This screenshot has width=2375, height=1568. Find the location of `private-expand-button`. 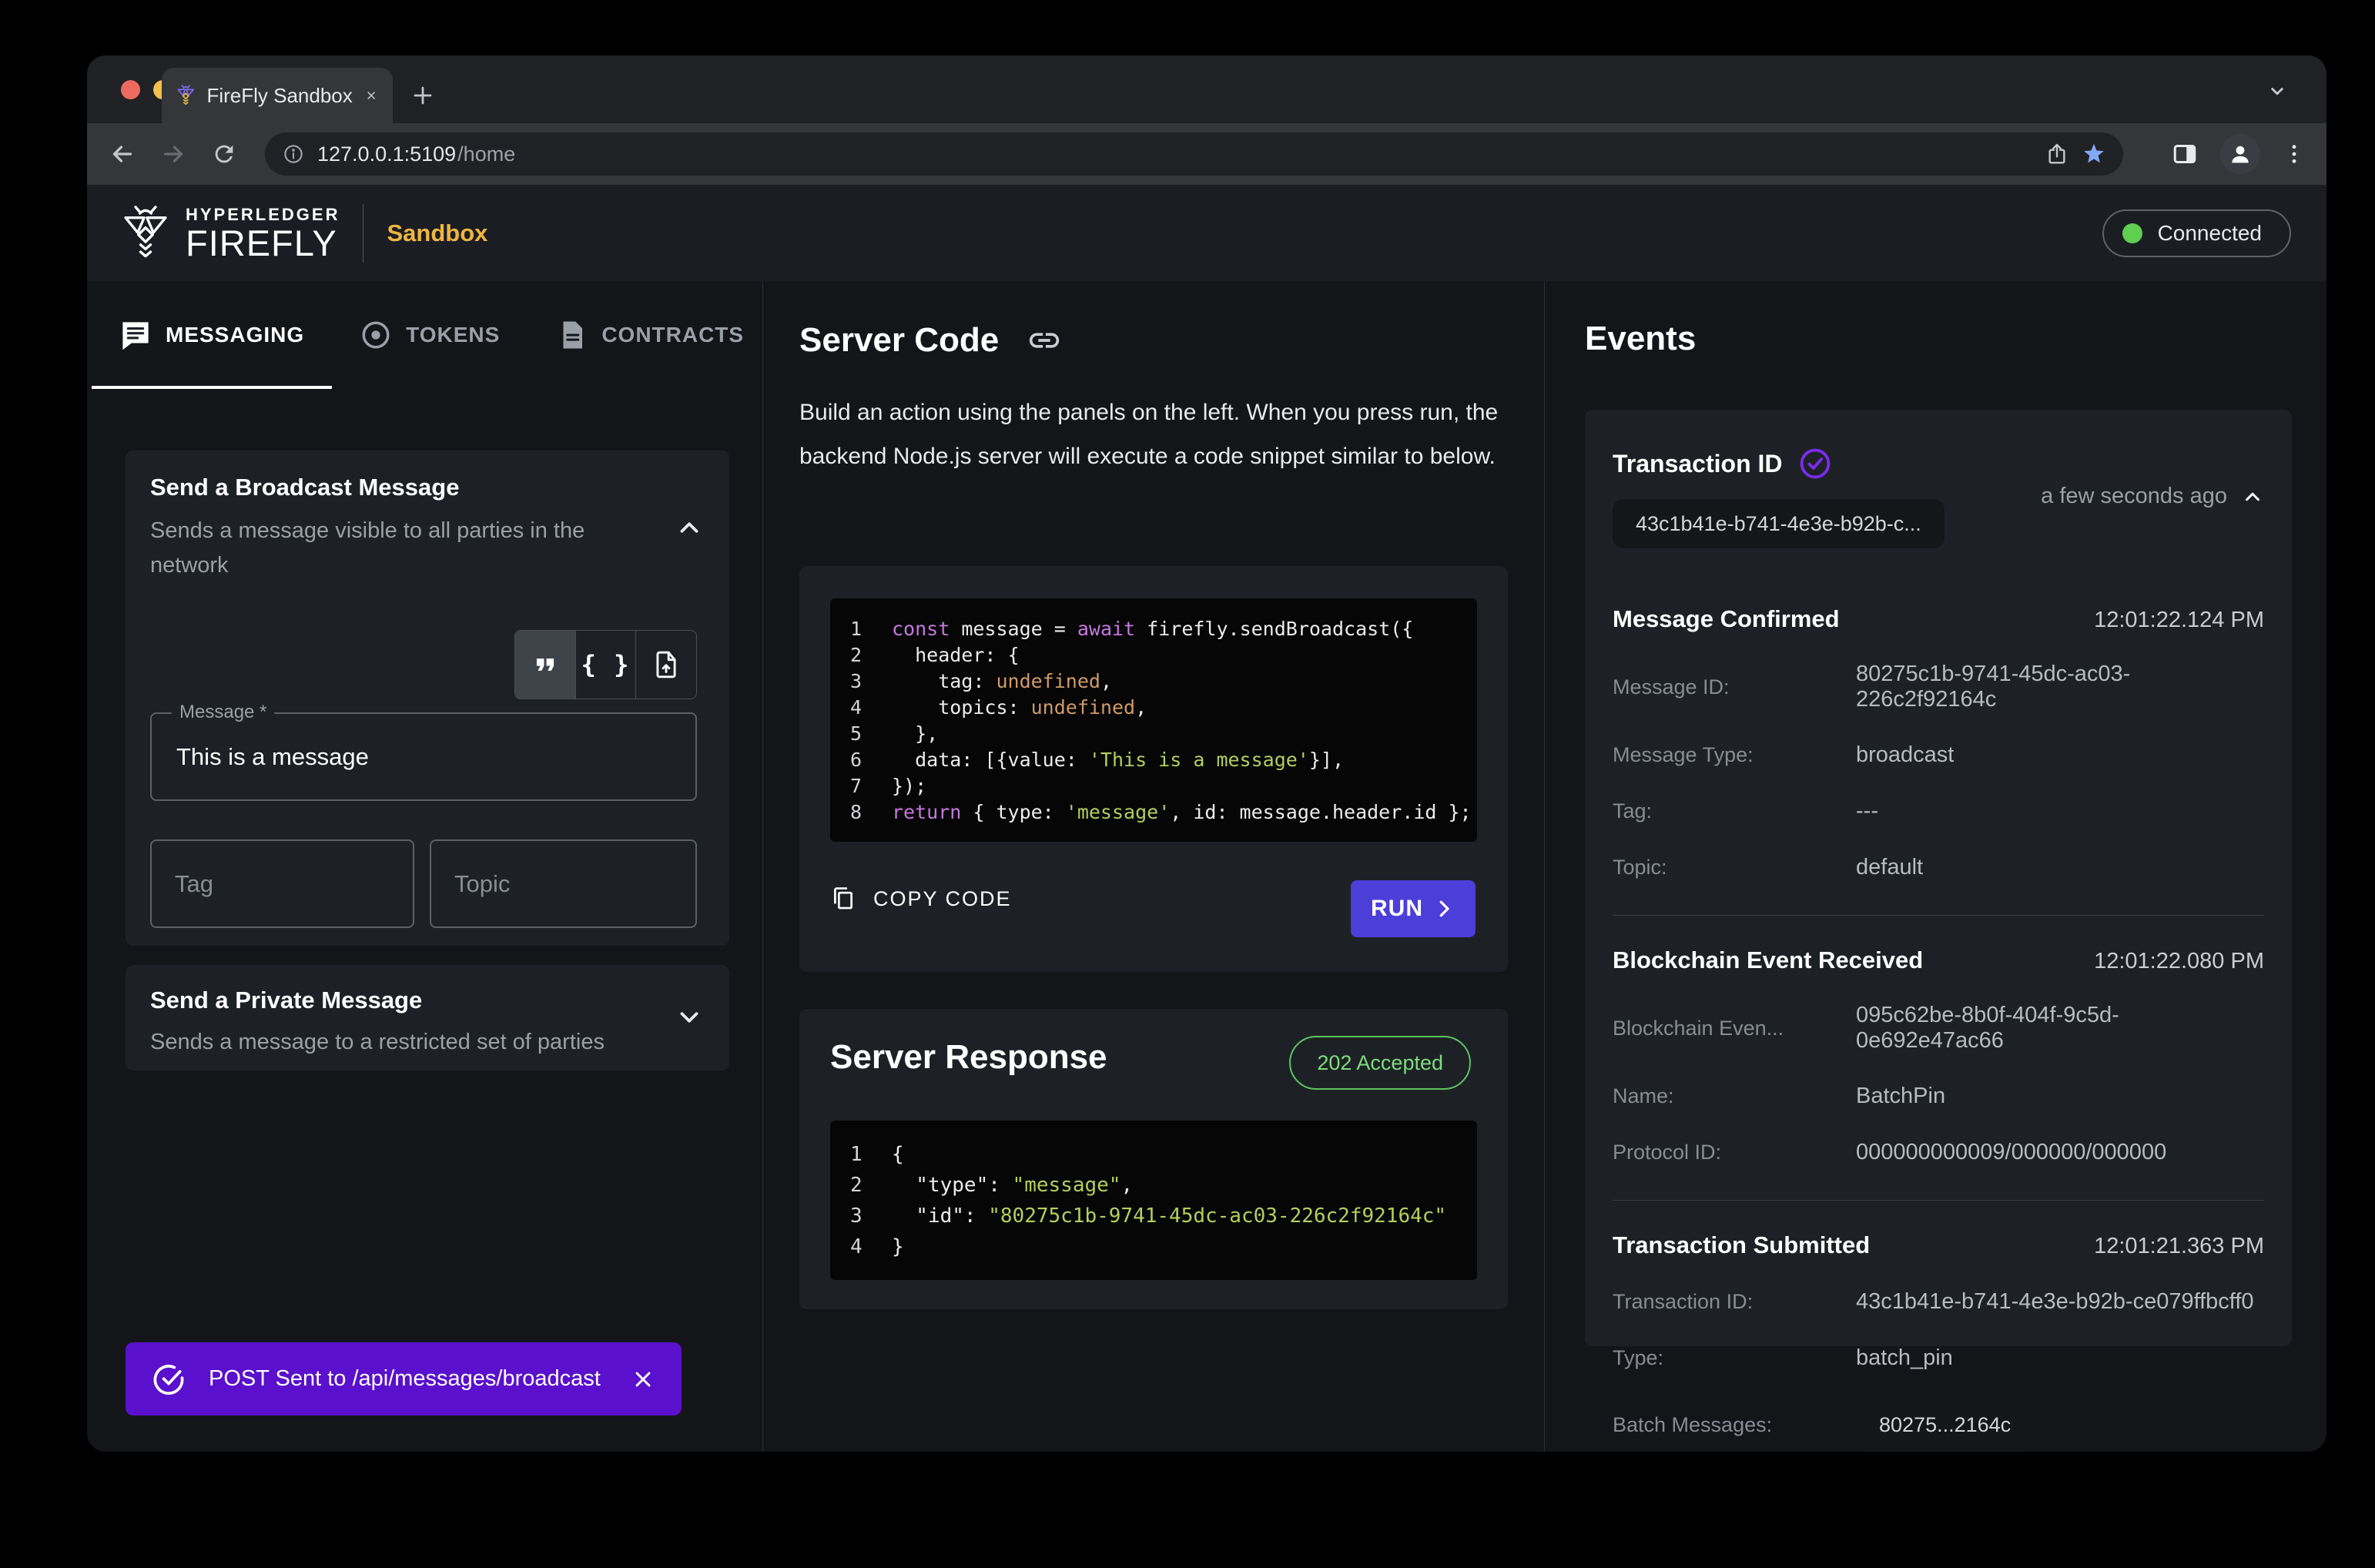

private-expand-button is located at coordinates (689, 1017).